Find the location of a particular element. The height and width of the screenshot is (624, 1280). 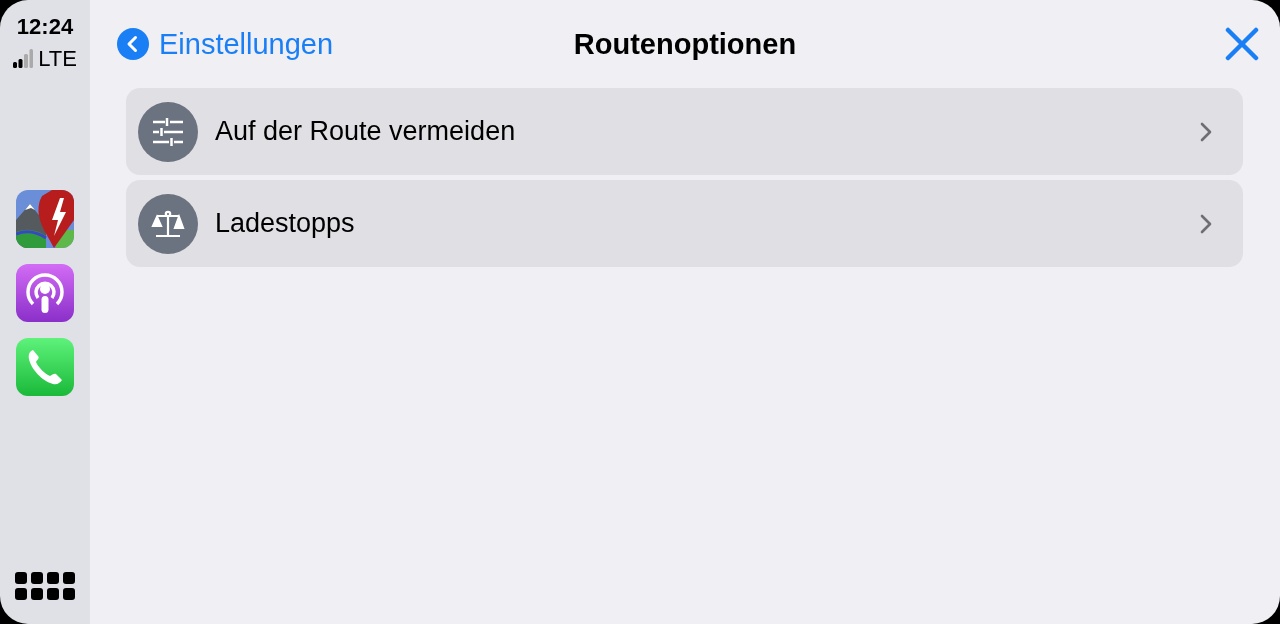

menu-row: Auf der Route vermeiden is located at coordinates (684, 131).